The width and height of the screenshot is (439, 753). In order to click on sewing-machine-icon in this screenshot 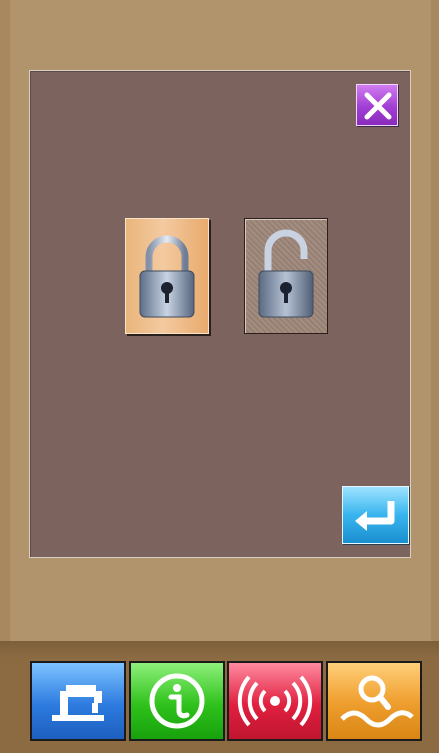, I will do `click(78, 703)`.